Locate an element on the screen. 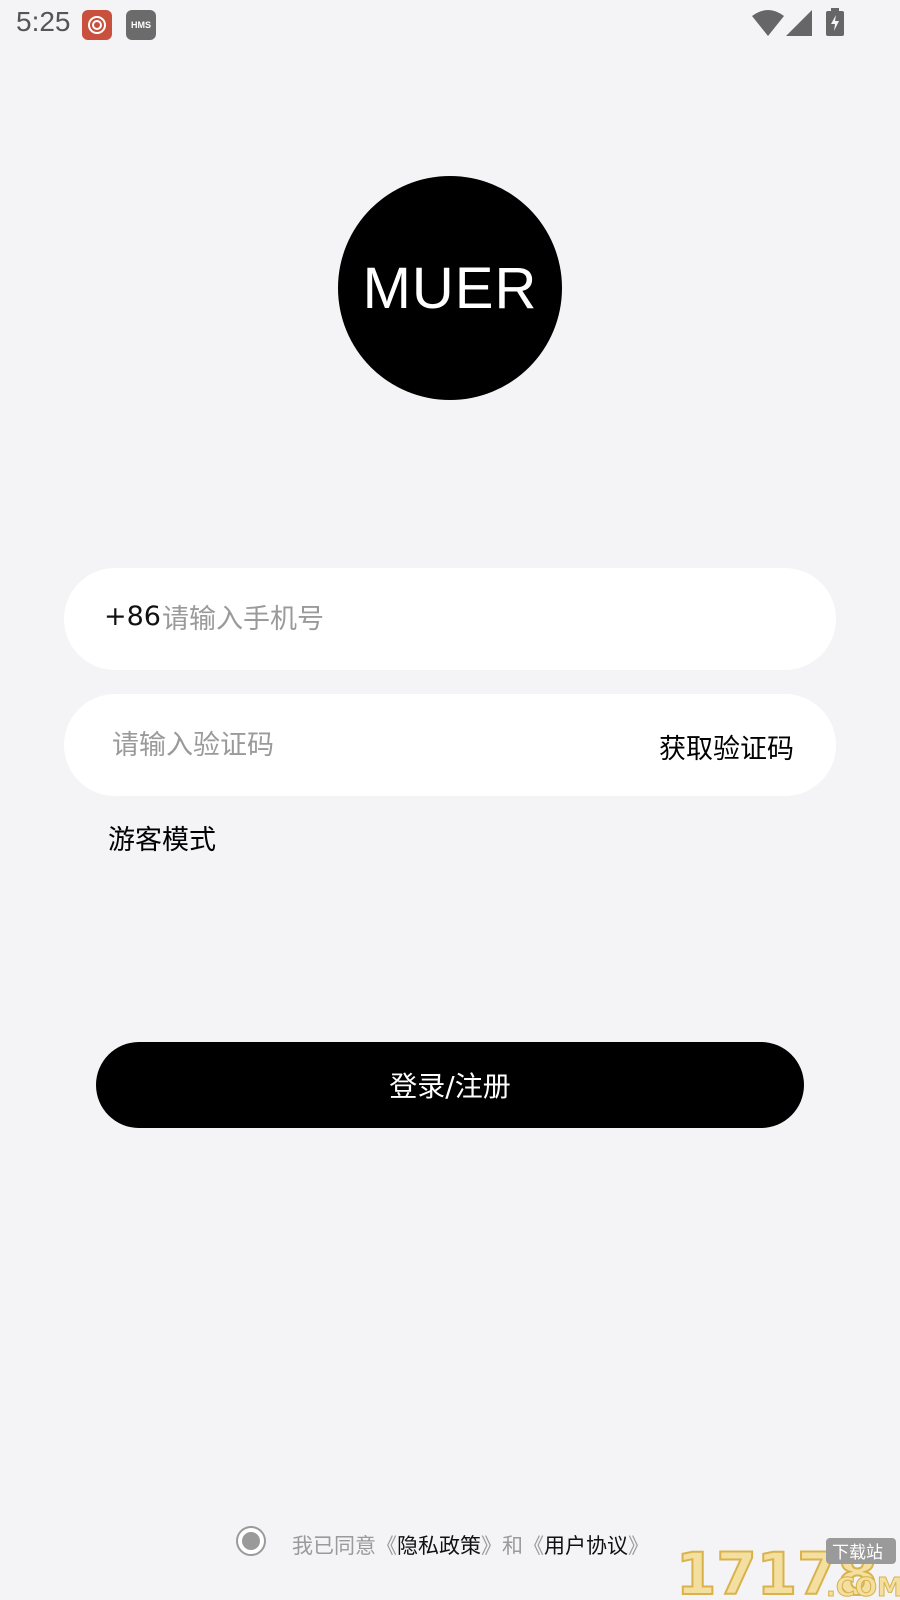  agreement-text: 我已同意《隐私政策》和《用户协议》 is located at coordinates (470, 1545).